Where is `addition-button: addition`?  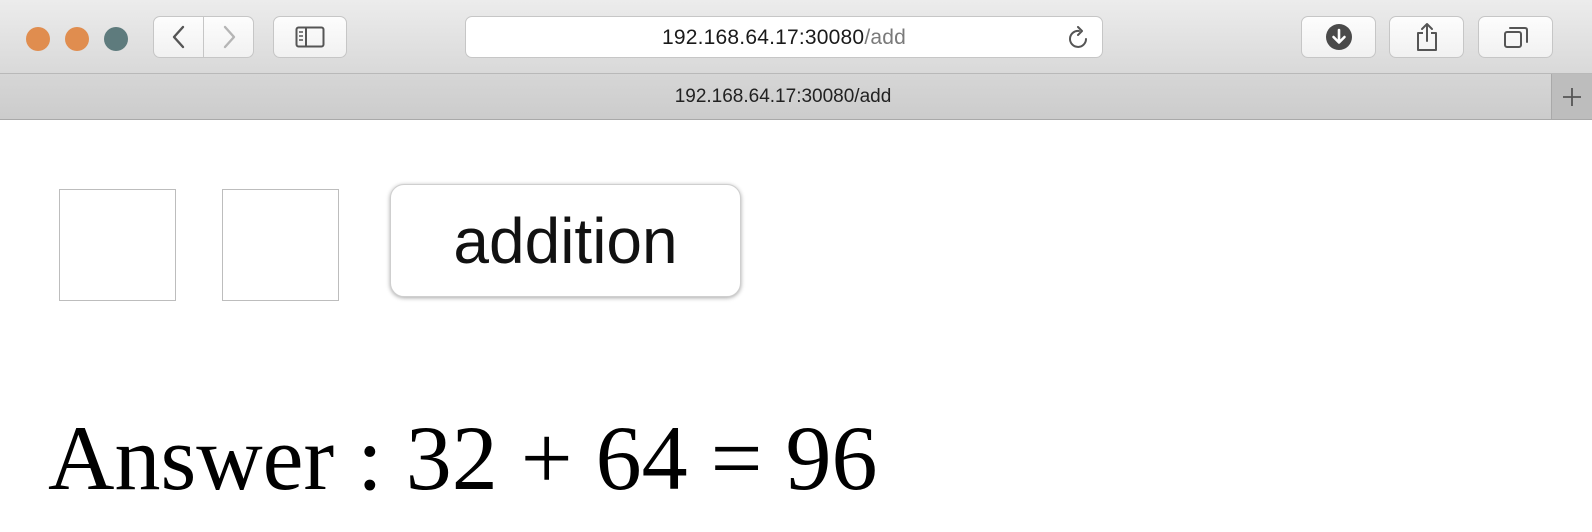
addition-button: addition is located at coordinates (565, 240).